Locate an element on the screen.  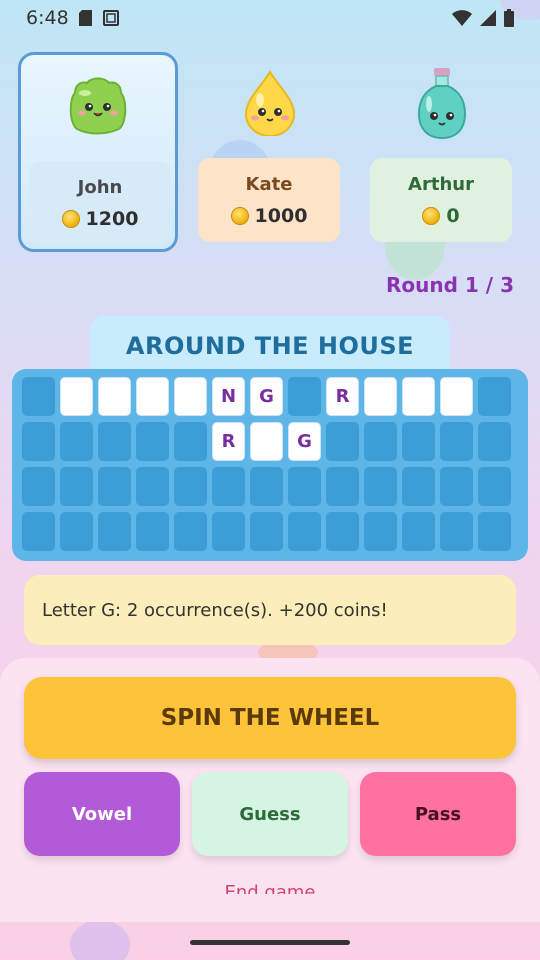
green-jelly-avatar-icon is located at coordinates (98, 106).